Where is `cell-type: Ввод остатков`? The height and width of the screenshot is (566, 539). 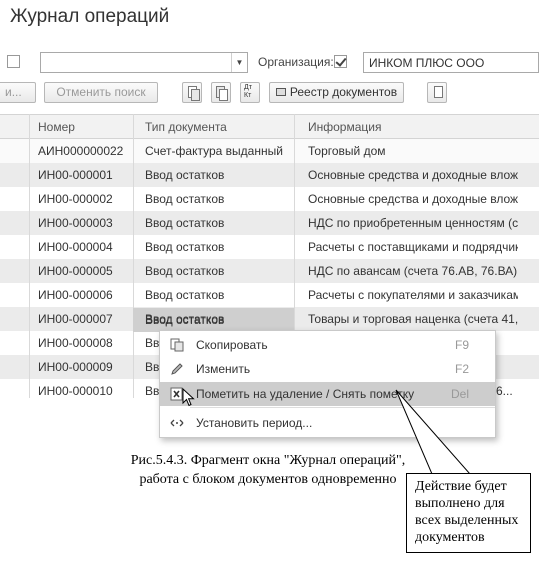
cell-type: Ввод остатков is located at coordinates (185, 319).